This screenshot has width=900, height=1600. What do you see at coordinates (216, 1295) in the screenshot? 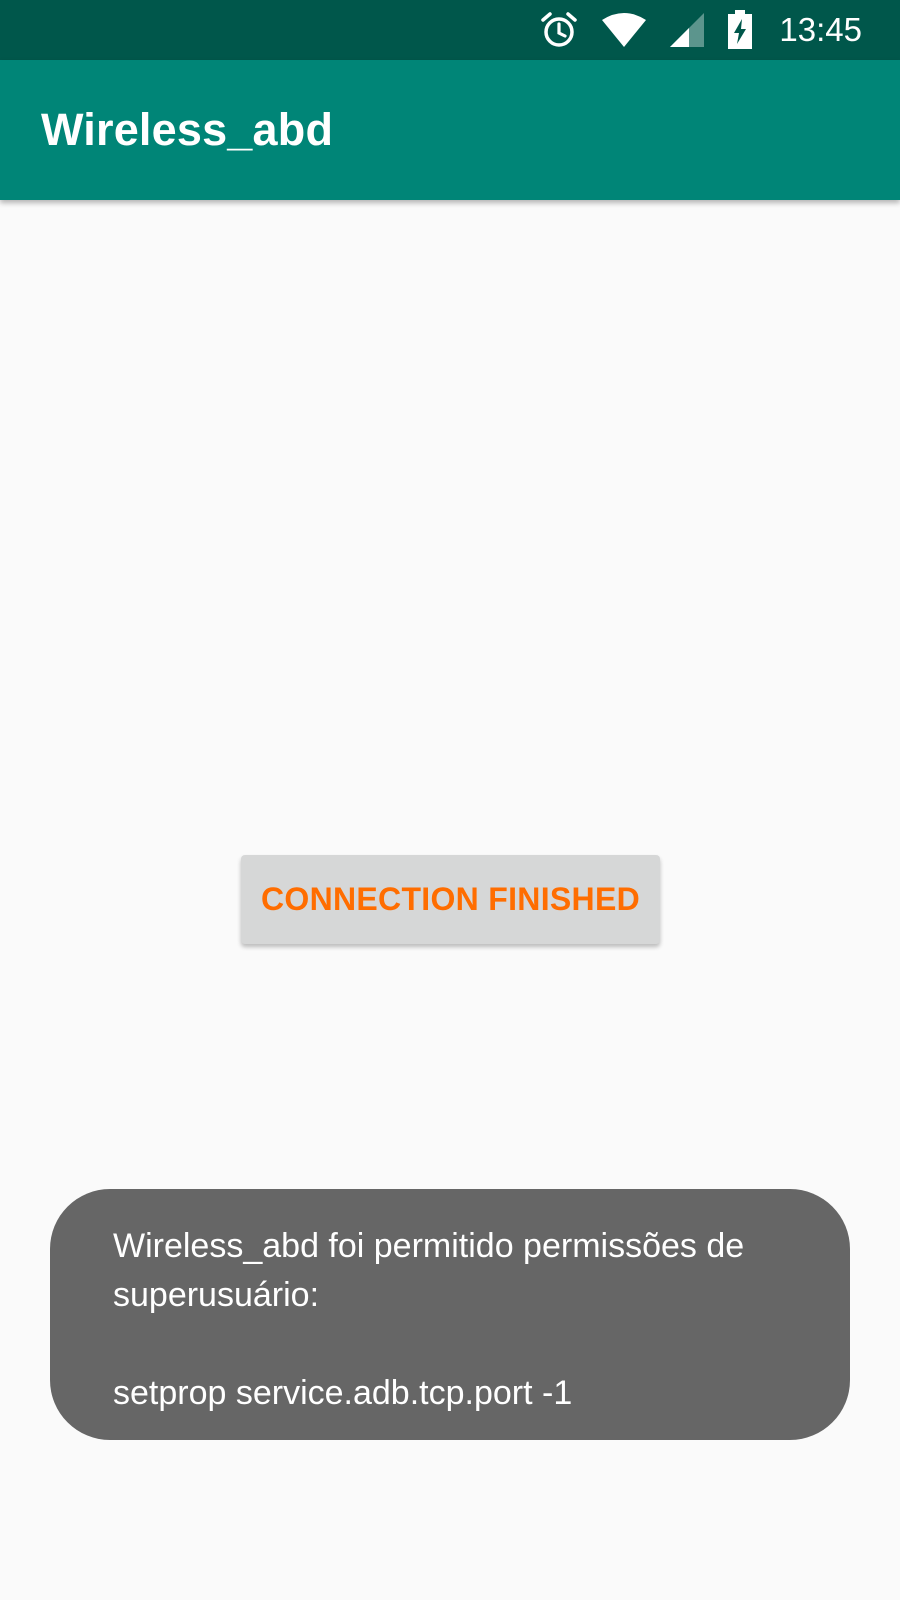
I see `toast-line-2: superusuário:` at bounding box center [216, 1295].